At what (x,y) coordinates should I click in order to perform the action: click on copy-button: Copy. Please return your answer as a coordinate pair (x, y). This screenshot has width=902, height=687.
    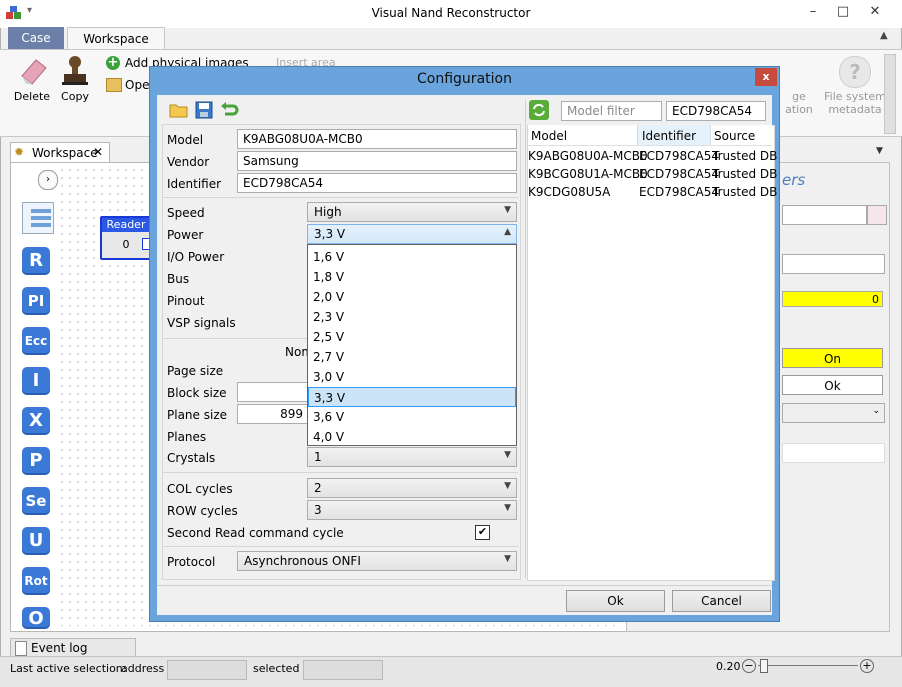
    Looking at the image, I should click on (75, 96).